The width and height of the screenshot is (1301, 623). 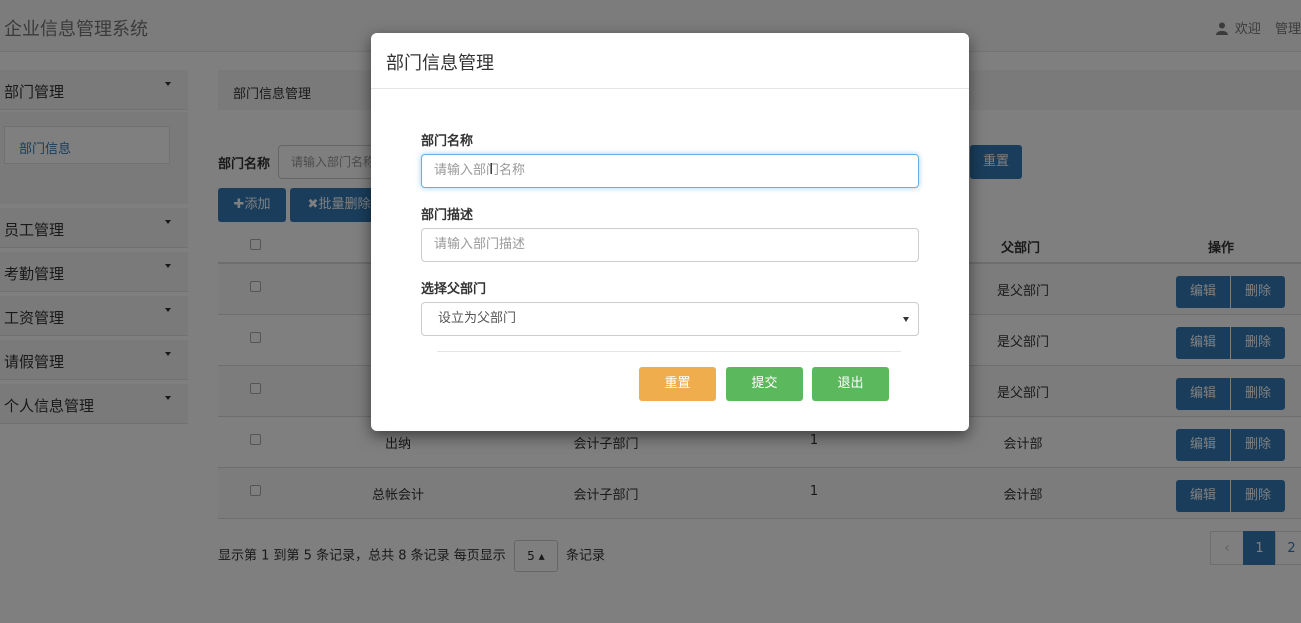 What do you see at coordinates (669, 351) in the screenshot?
I see `form-divider` at bounding box center [669, 351].